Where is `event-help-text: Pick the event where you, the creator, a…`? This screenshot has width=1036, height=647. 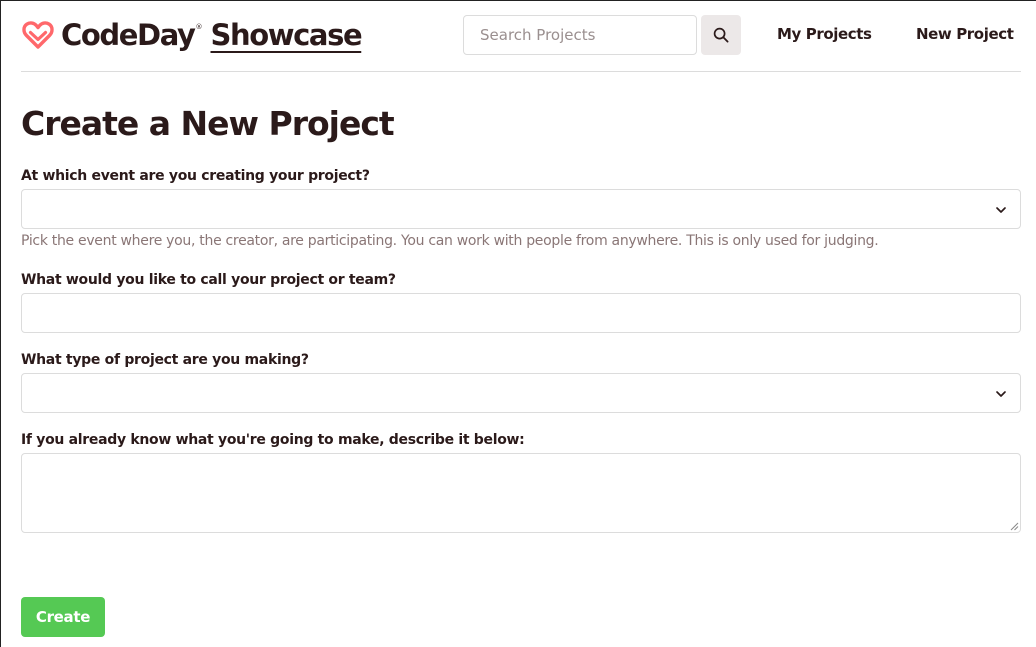 event-help-text: Pick the event where you, the creator, a… is located at coordinates (450, 241).